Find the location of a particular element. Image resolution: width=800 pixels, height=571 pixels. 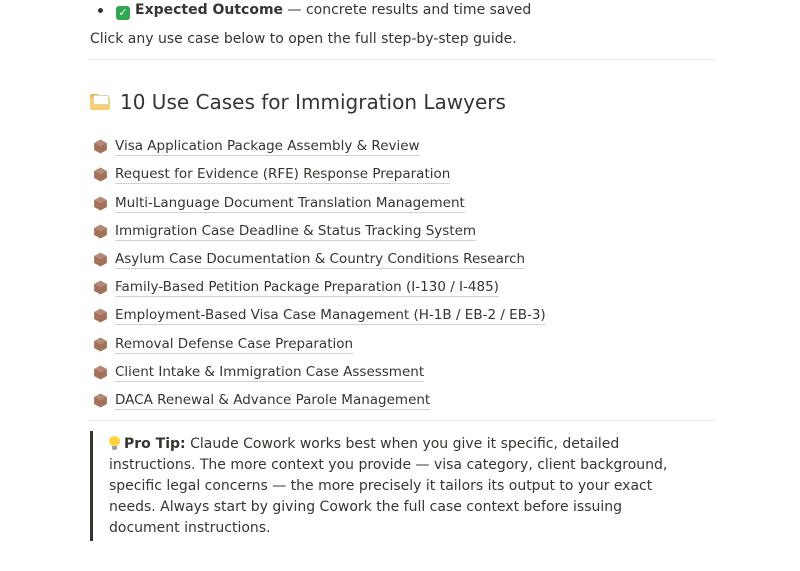

use-case-item: Removal Defense Case Preparation is located at coordinates (403, 344).